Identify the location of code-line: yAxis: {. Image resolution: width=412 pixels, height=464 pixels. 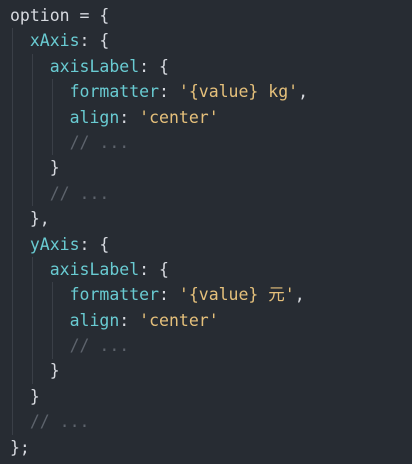
(211, 244).